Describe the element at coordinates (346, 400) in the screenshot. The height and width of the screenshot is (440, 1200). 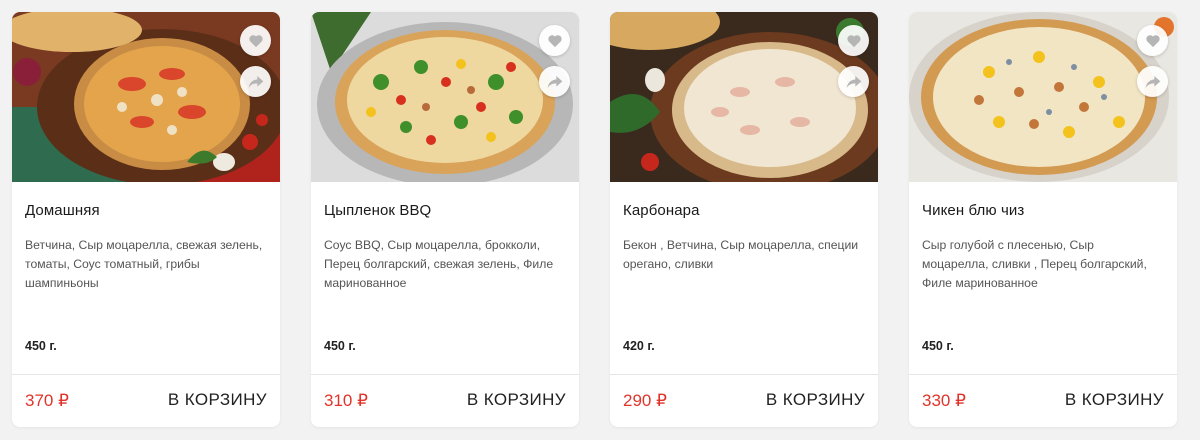
I see `product-price: 310 ₽` at that location.